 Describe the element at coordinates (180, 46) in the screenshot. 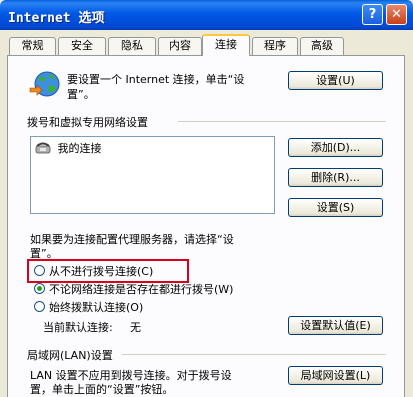

I see `tab-content: 内容` at that location.